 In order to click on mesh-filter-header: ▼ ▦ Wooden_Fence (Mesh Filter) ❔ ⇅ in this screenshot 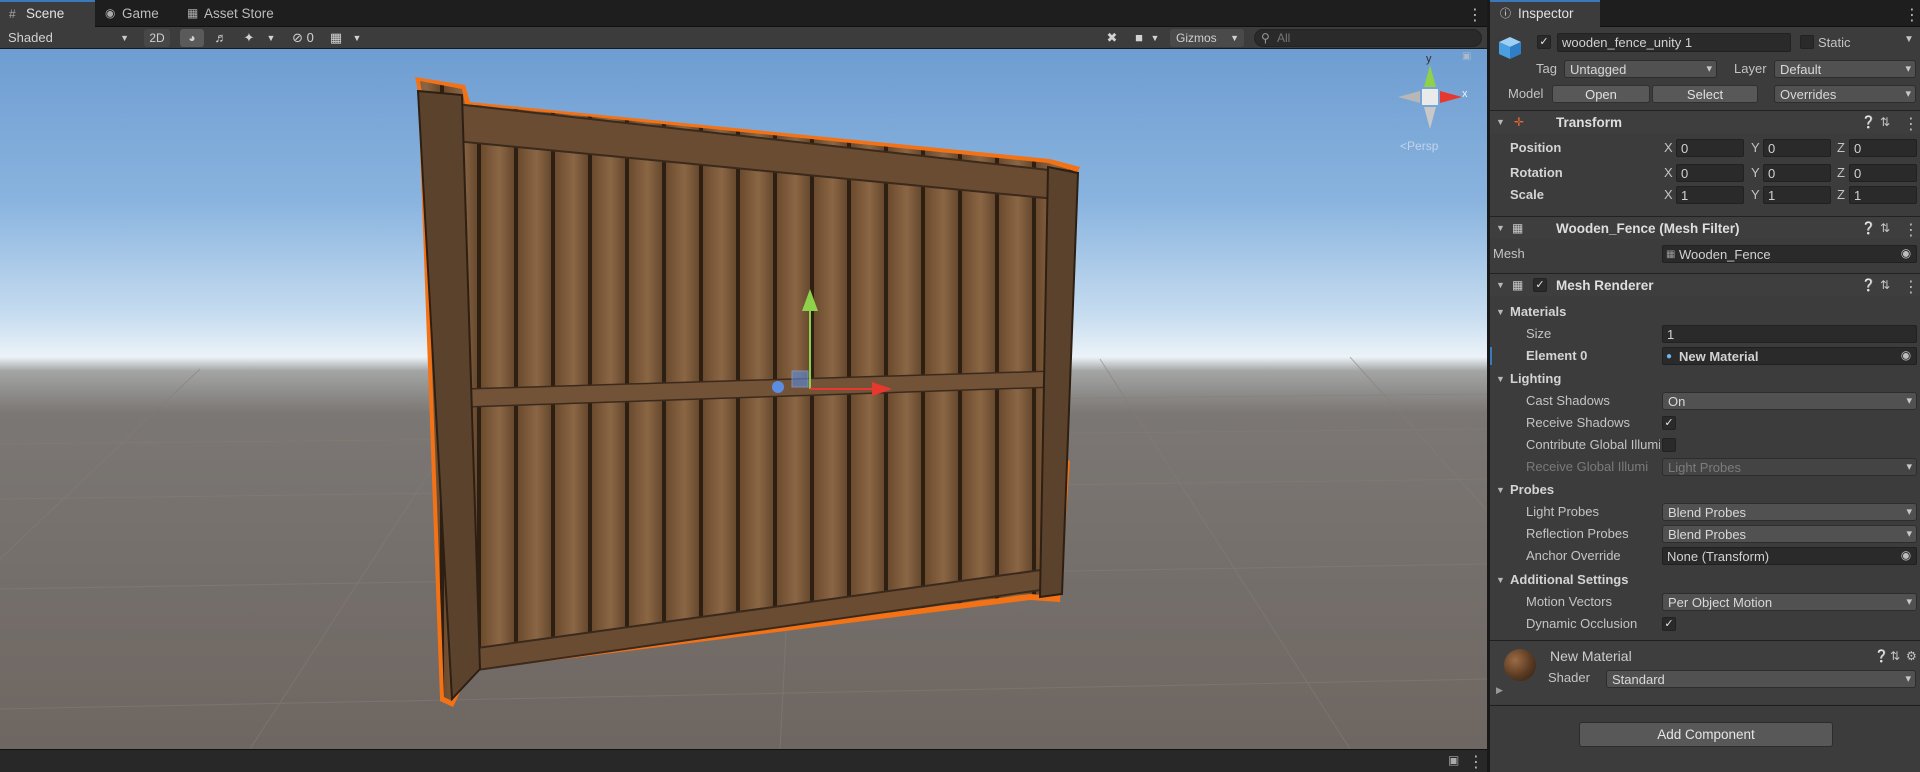, I will do `click(1705, 228)`.